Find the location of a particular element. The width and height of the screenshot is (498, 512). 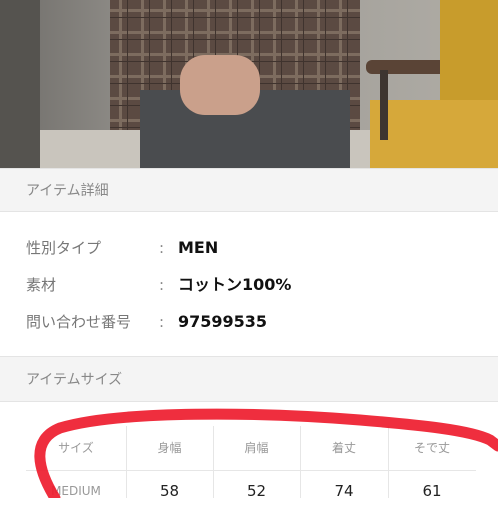

inquiry-number-label: 問い合わせ番号 is located at coordinates (79, 322).